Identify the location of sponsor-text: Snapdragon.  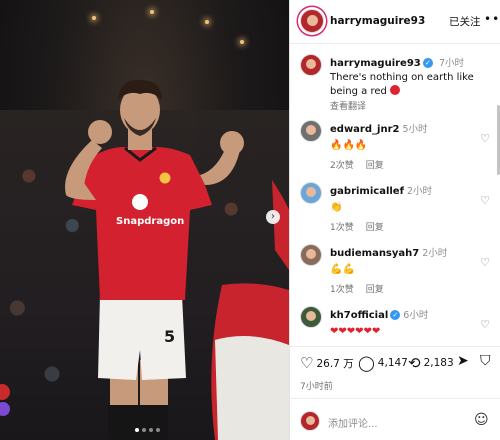
(150, 221).